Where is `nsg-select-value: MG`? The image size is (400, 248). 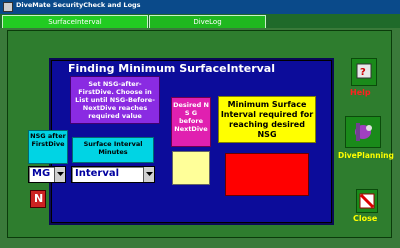 nsg-select-value: MG is located at coordinates (41, 173).